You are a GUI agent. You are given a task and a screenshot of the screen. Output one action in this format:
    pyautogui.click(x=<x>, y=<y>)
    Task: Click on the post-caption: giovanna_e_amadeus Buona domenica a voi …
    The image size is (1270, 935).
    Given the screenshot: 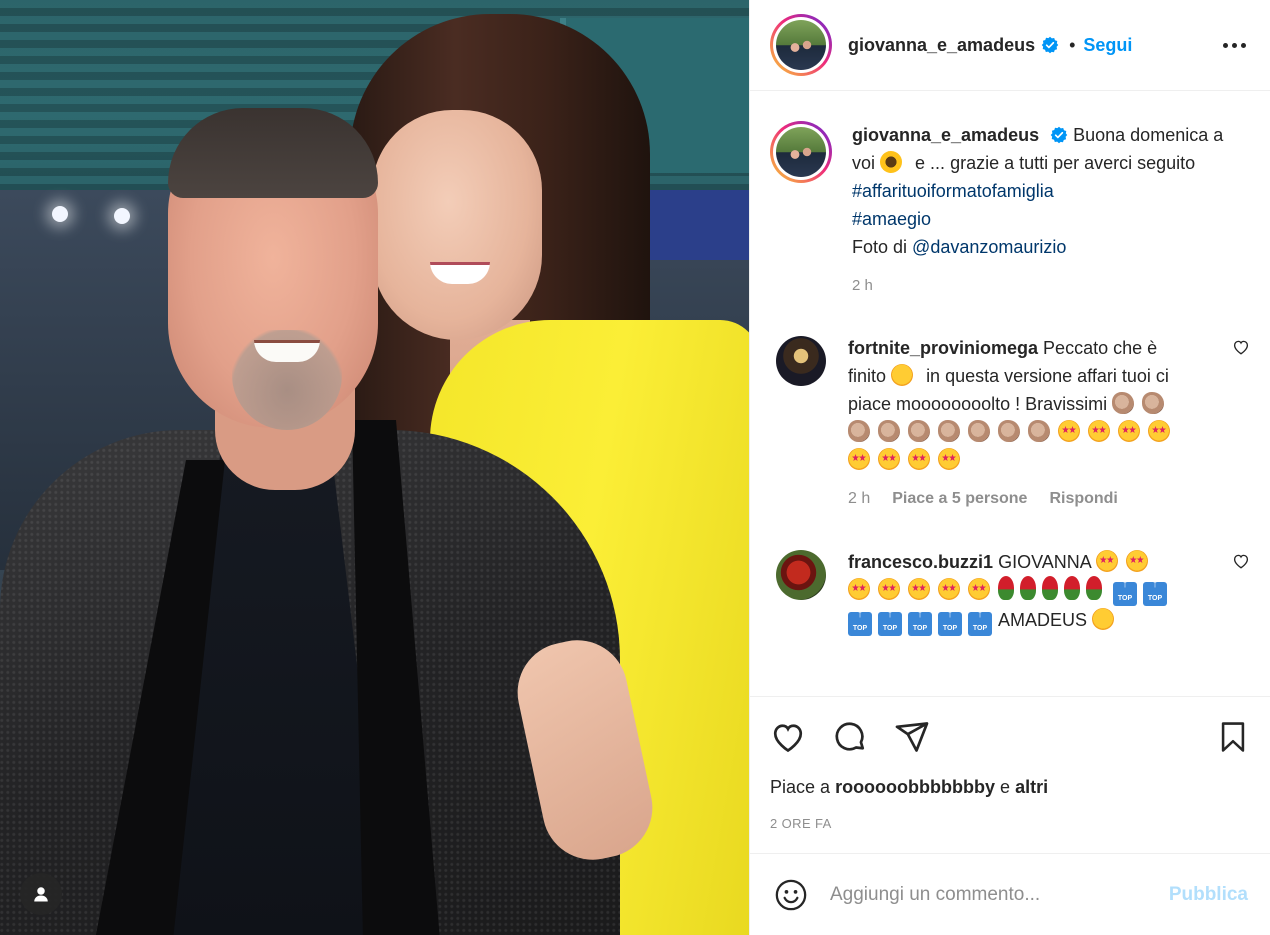 What is the action you would take?
    pyautogui.click(x=1010, y=191)
    